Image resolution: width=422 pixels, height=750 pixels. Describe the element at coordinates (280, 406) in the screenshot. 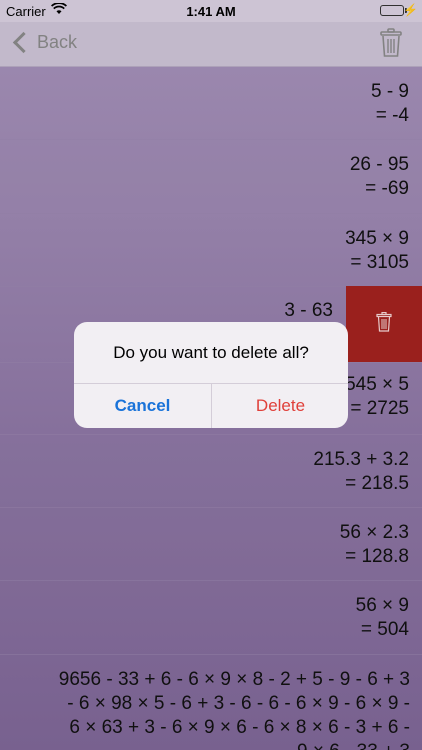

I see `delete-button: Delete` at that location.